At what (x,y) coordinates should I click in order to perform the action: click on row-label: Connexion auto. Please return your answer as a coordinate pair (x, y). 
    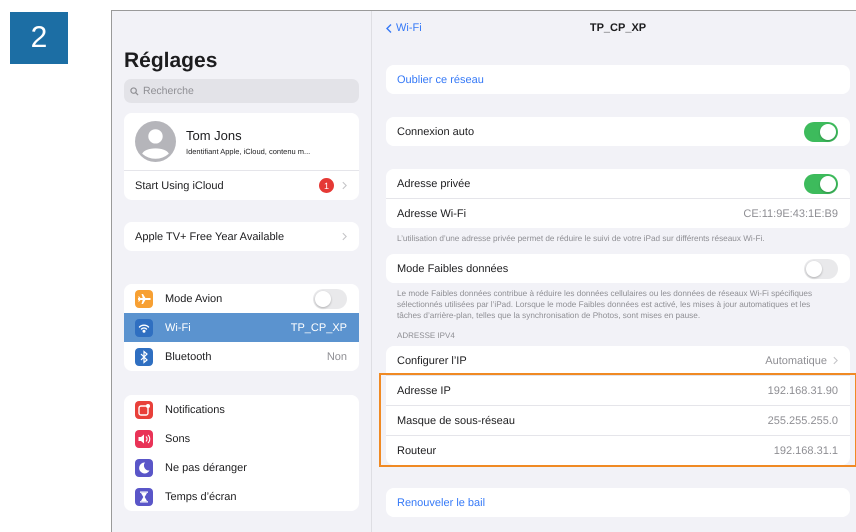
    Looking at the image, I should click on (436, 132).